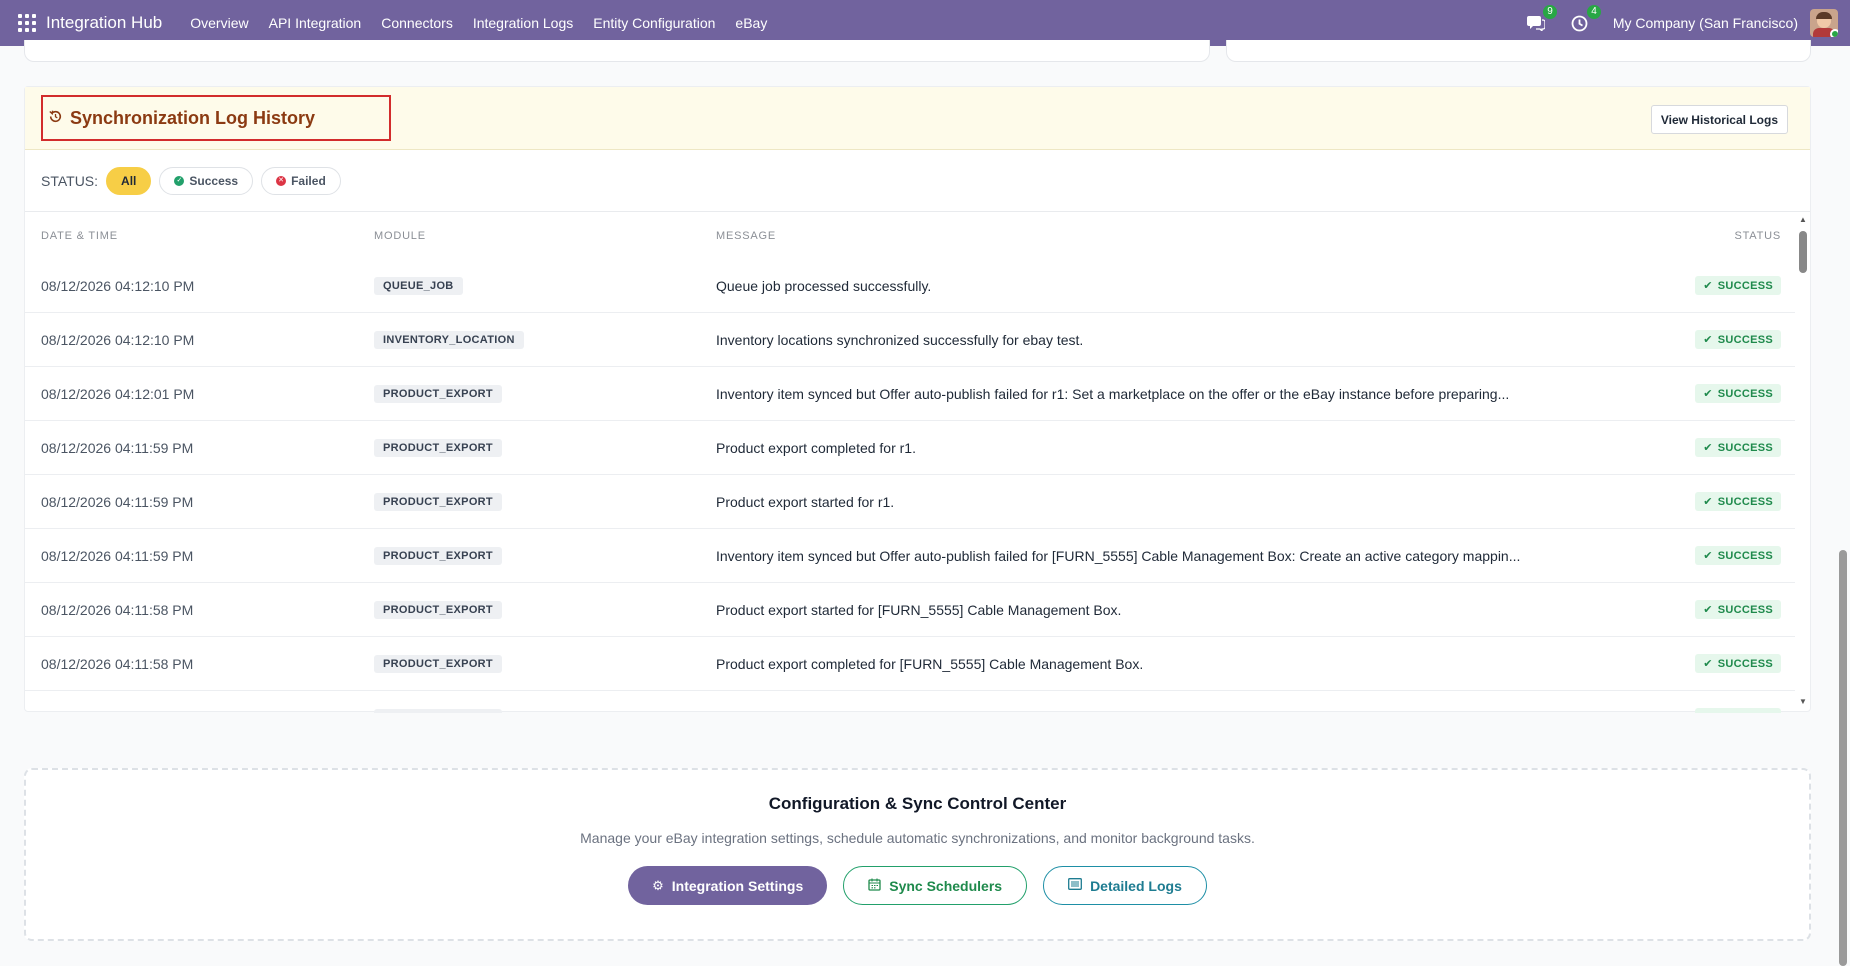 The image size is (1850, 966). Describe the element at coordinates (104, 23) in the screenshot. I see `app-brand: Integration Hub` at that location.